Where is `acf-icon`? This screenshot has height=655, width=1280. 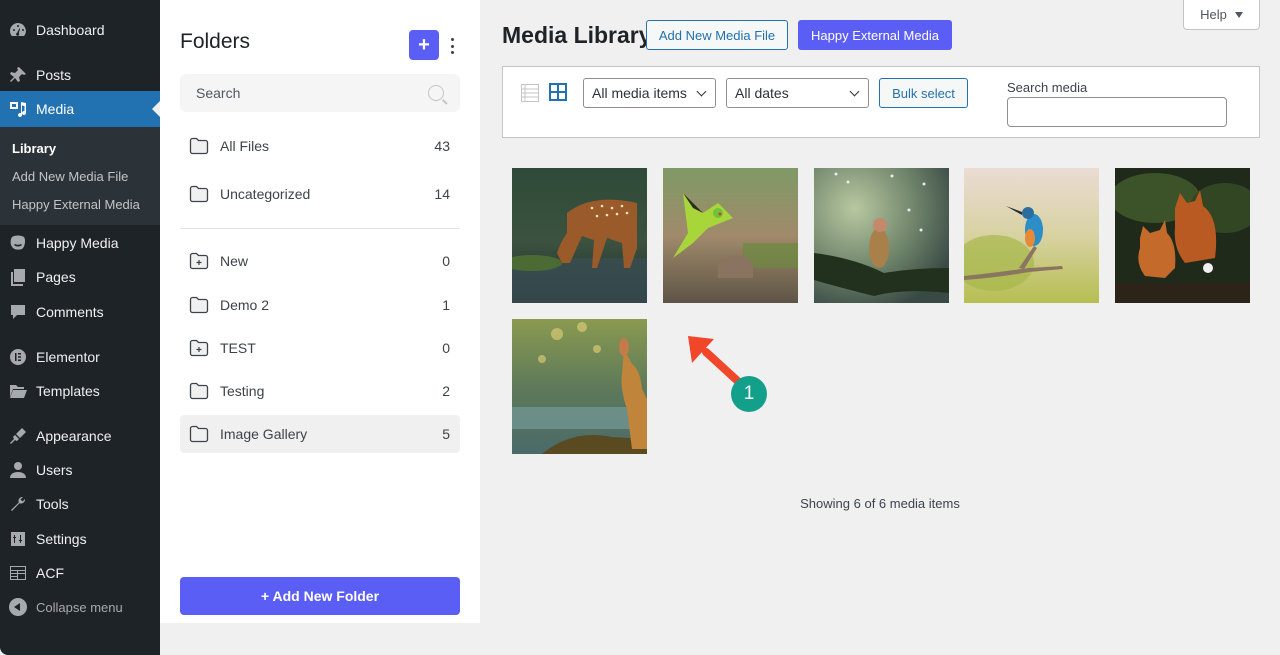
acf-icon is located at coordinates (18, 573).